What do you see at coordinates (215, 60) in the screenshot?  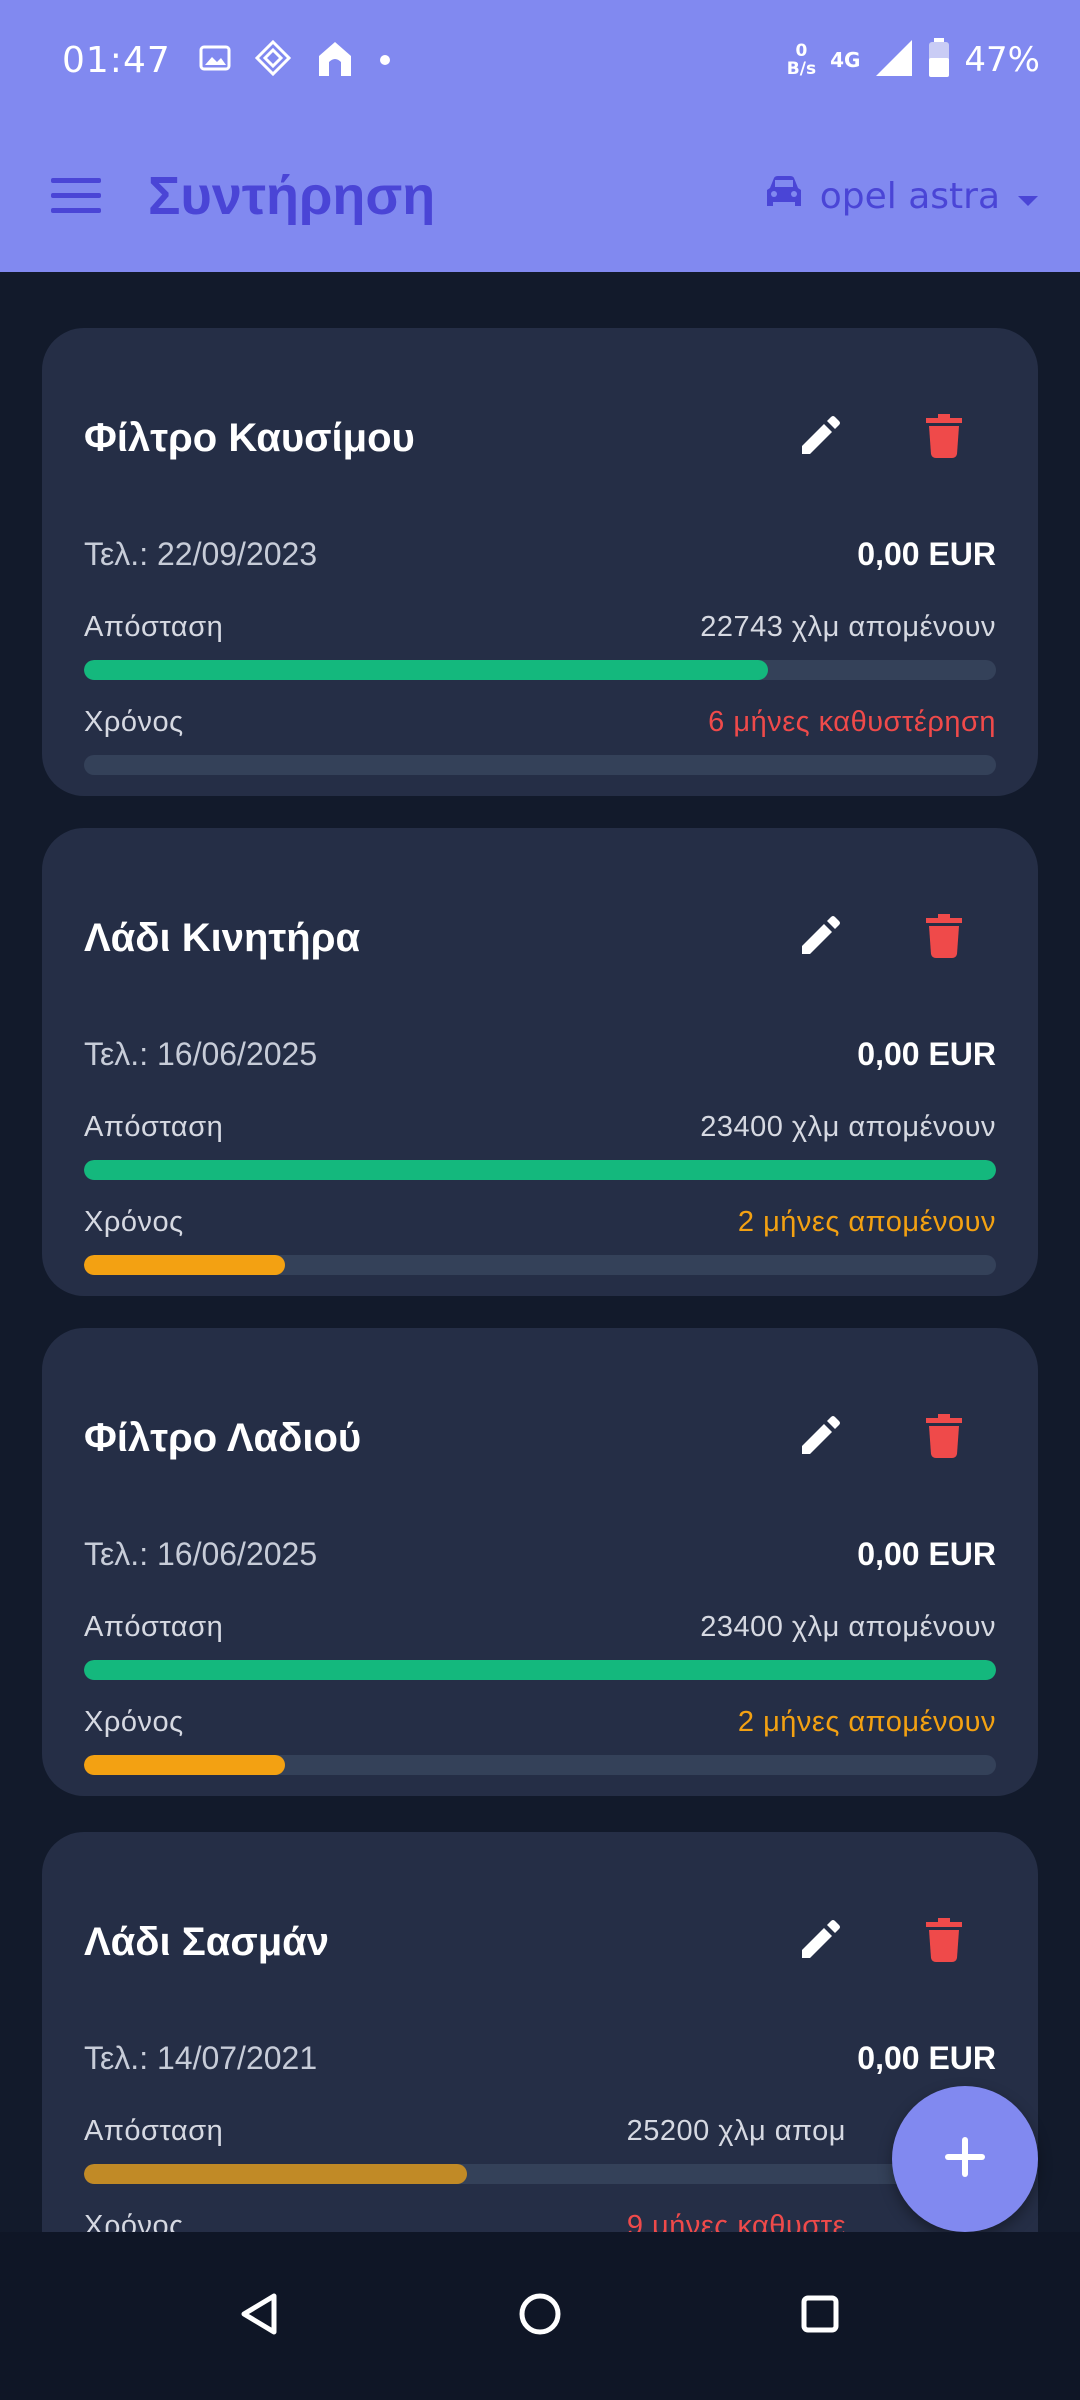 I see `gallery-icon` at bounding box center [215, 60].